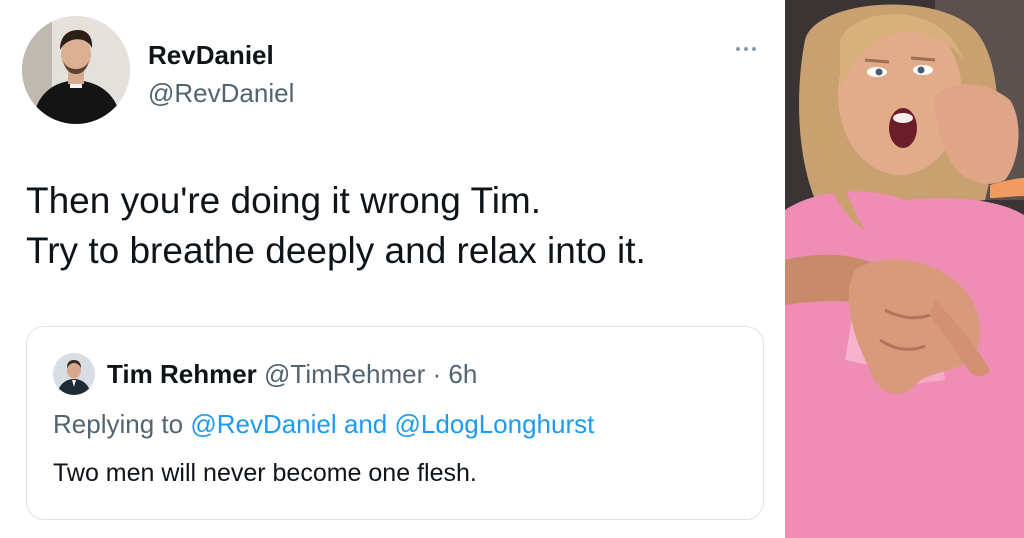 The image size is (1024, 538). I want to click on tweet-text-line: Then you're doing it wrong Tim., so click(284, 200).